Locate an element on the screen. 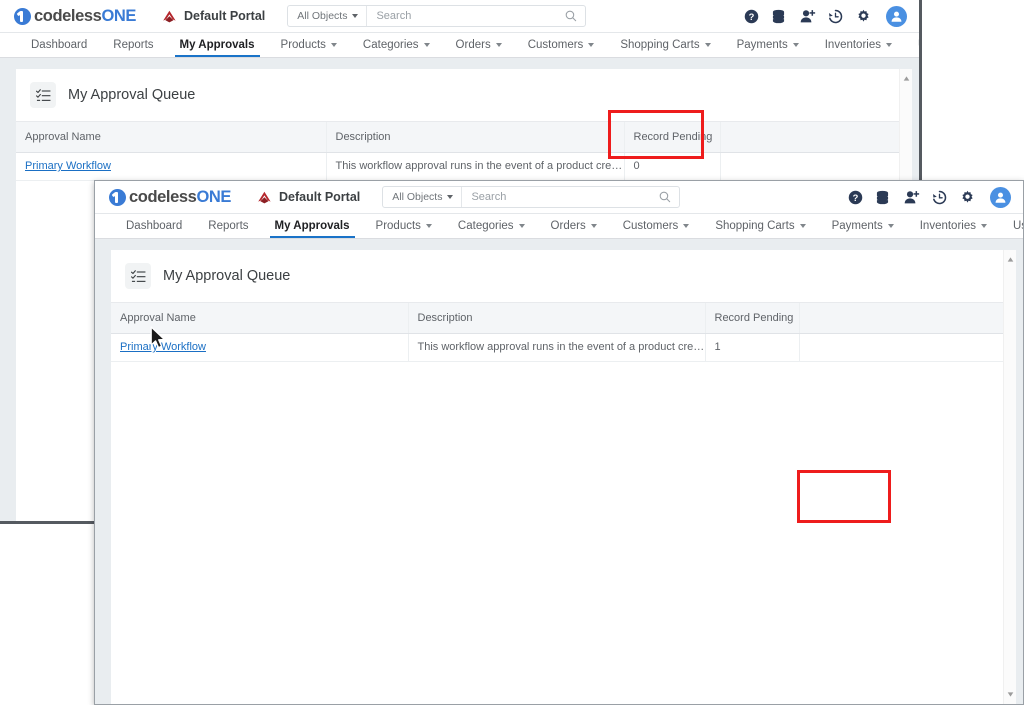 The height and width of the screenshot is (705, 1024). search-scope-label-back: All Objects is located at coordinates (322, 16).